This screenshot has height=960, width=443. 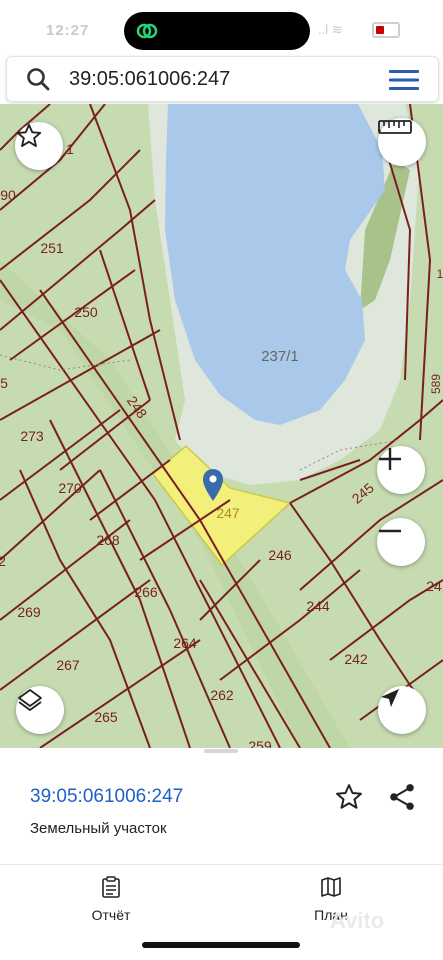 I want to click on ruler-button, so click(x=402, y=142).